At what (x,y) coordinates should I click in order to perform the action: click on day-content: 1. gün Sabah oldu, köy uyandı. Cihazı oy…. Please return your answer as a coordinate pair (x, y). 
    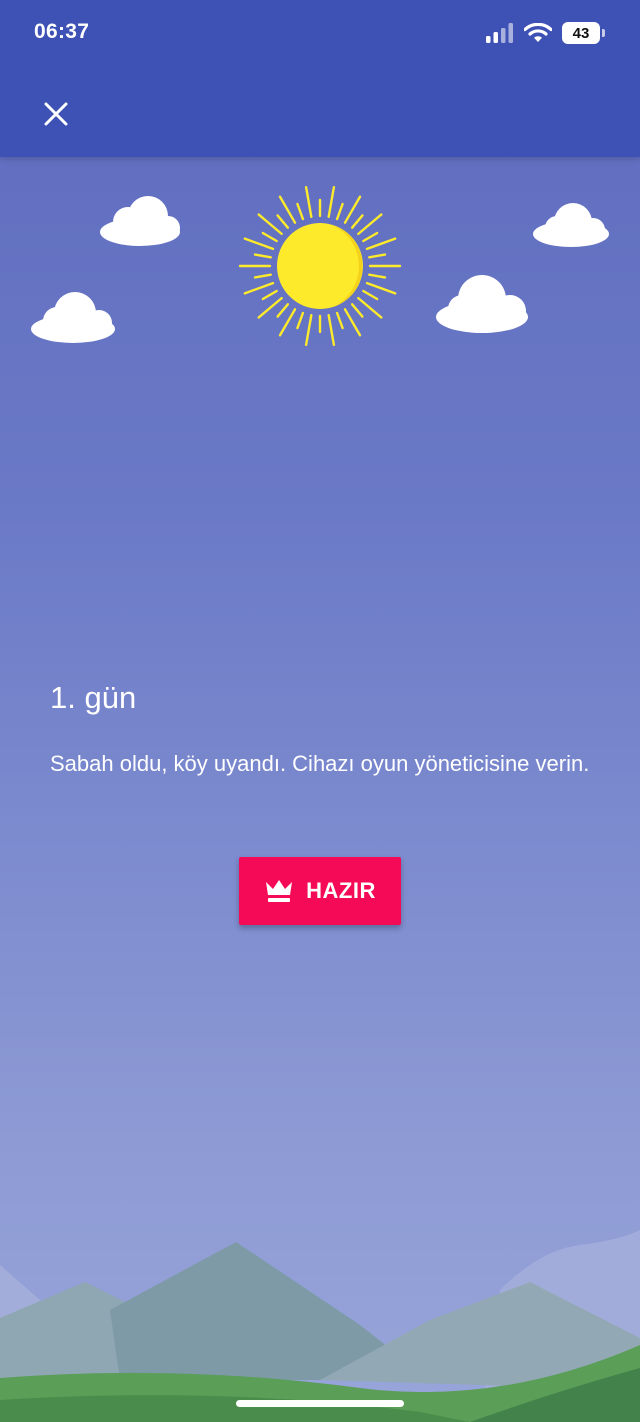
    Looking at the image, I should click on (330, 728).